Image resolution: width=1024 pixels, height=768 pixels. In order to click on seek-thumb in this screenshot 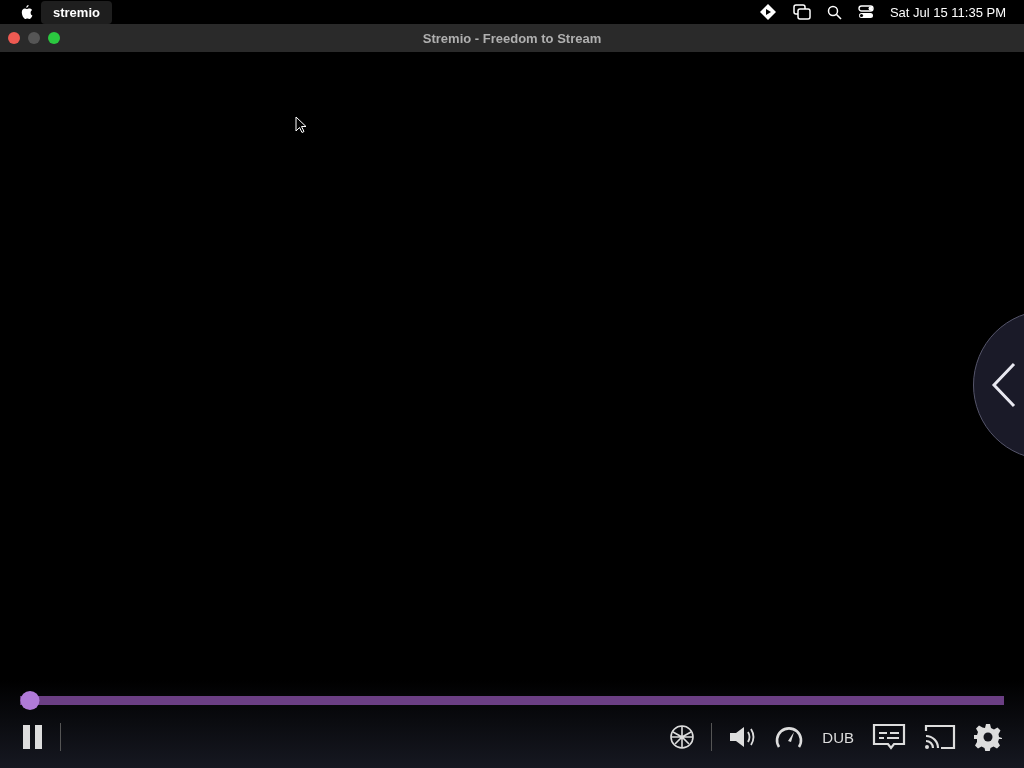, I will do `click(30, 700)`.